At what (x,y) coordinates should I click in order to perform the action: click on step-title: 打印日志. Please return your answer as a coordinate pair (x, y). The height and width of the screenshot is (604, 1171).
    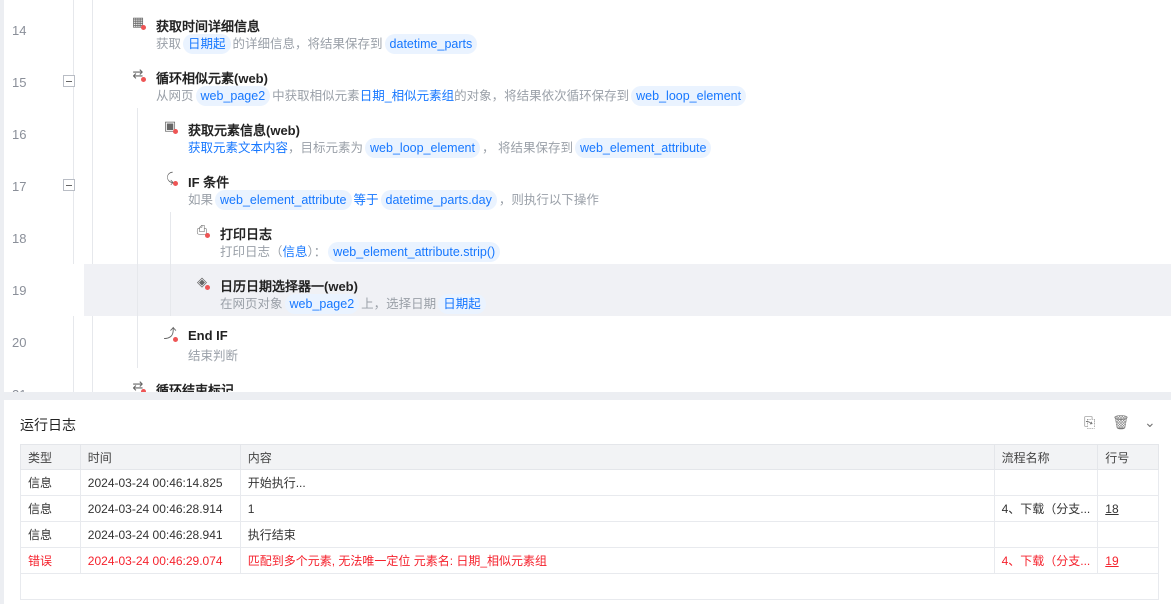
    Looking at the image, I should click on (246, 234).